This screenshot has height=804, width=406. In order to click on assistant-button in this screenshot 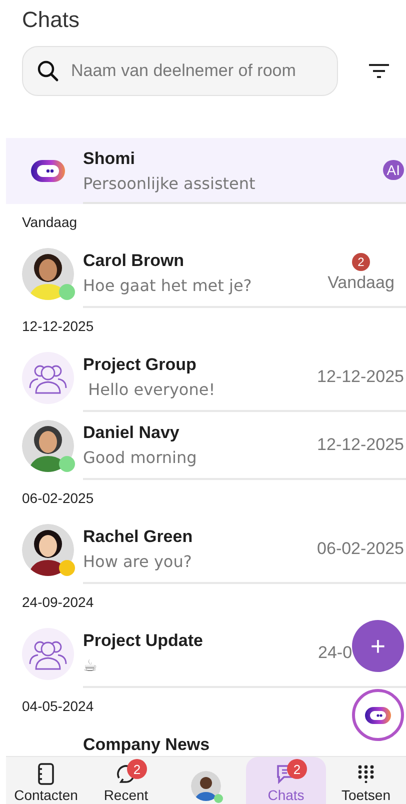, I will do `click(378, 715)`.